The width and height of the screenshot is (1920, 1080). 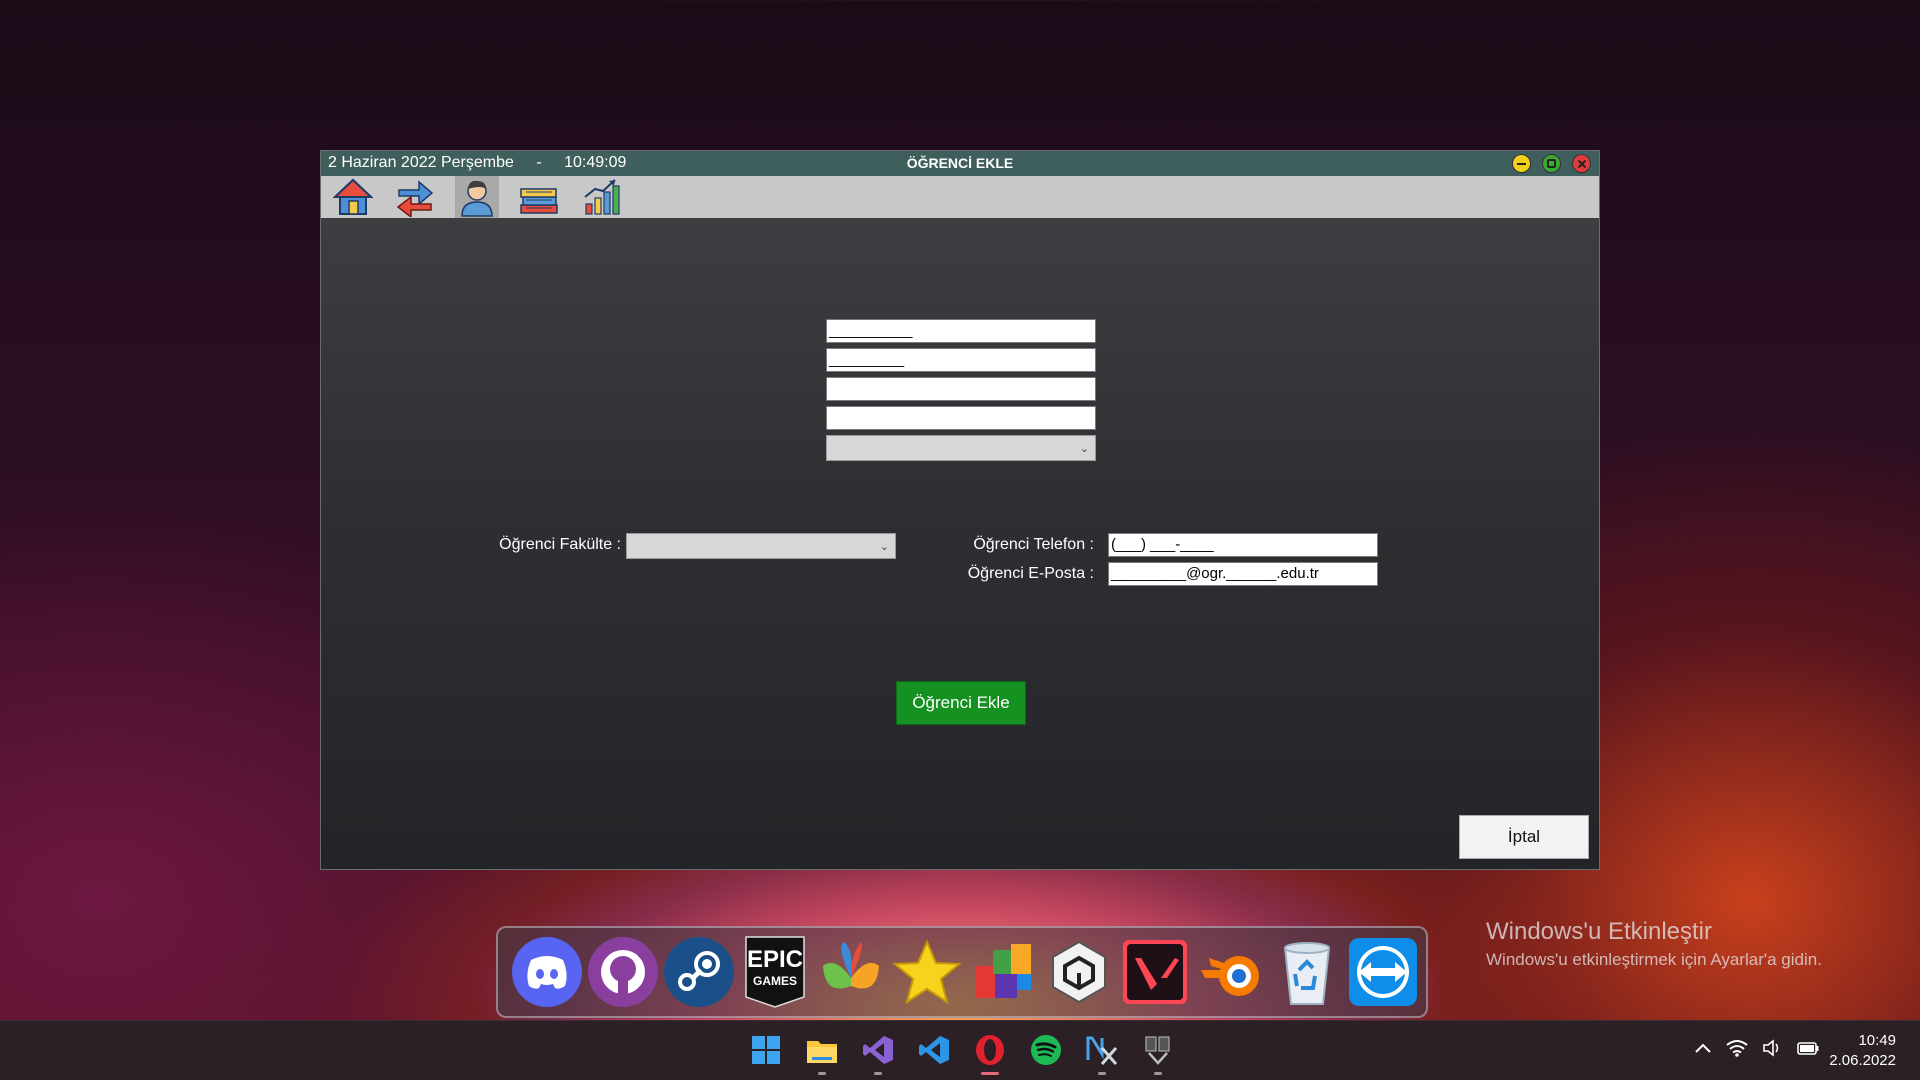 What do you see at coordinates (961, 360) in the screenshot?
I see `student-no-input: _________` at bounding box center [961, 360].